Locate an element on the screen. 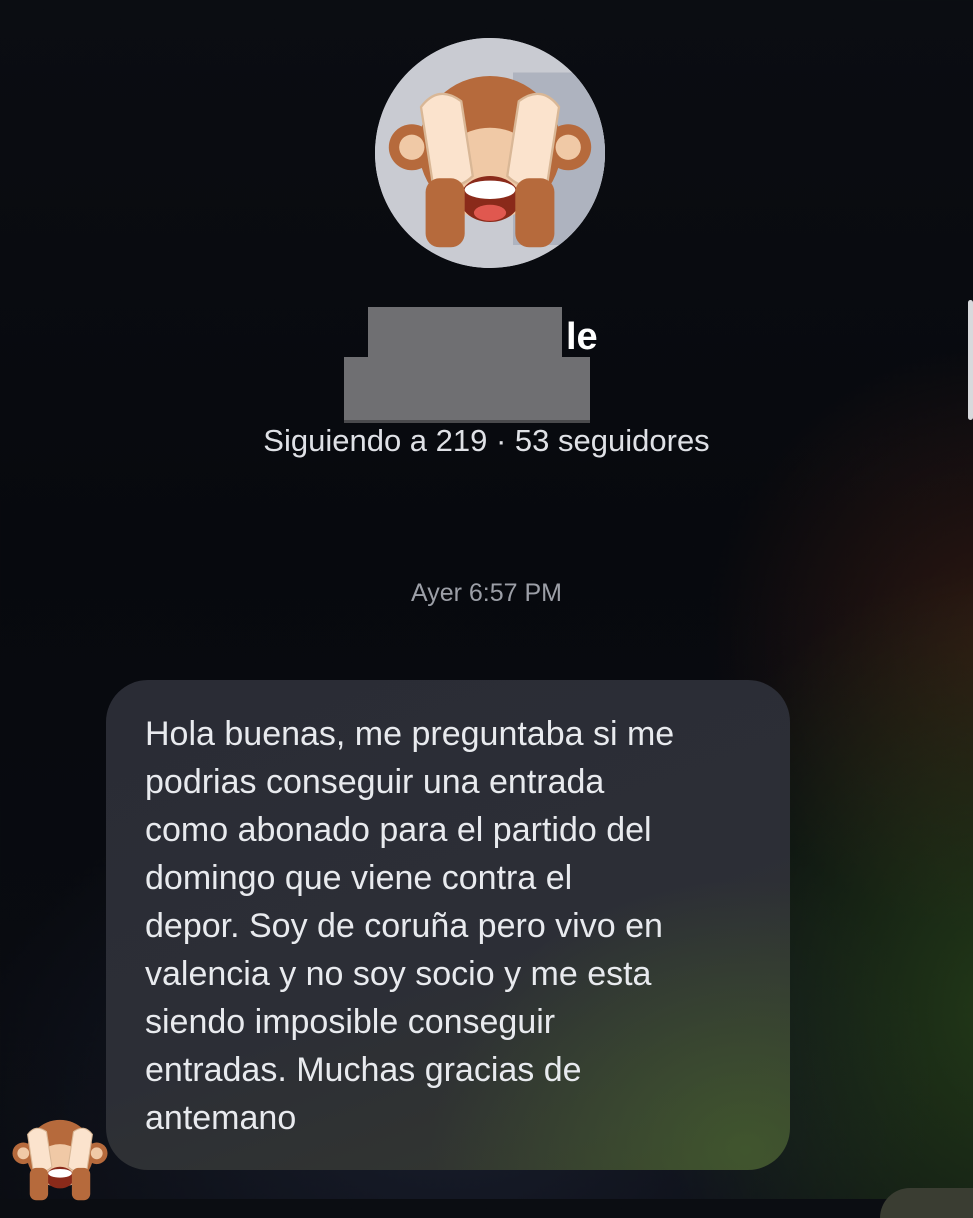 The height and width of the screenshot is (1218, 973). next-message-bubble is located at coordinates (926, 1203).